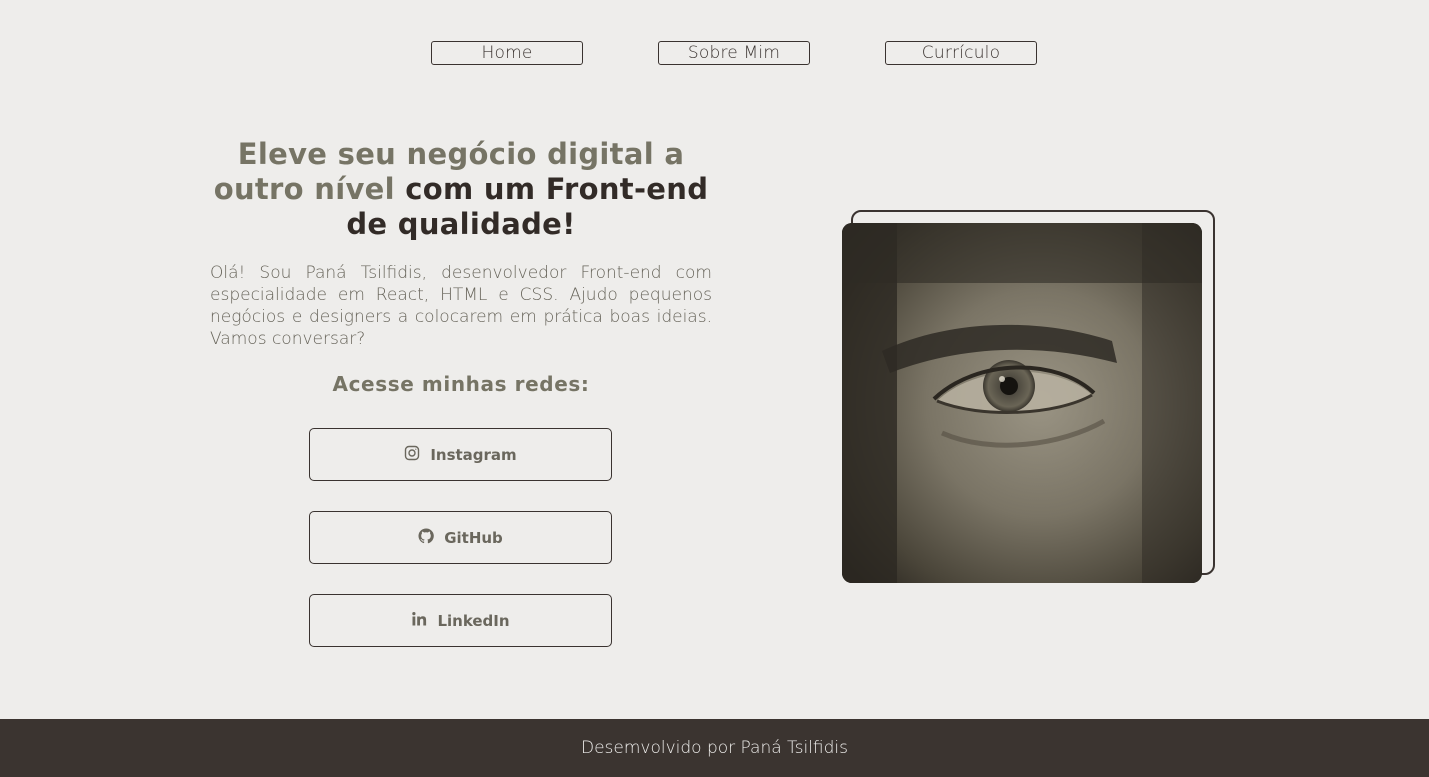 The image size is (1429, 777). What do you see at coordinates (473, 454) in the screenshot?
I see `instagram-label: Instagram` at bounding box center [473, 454].